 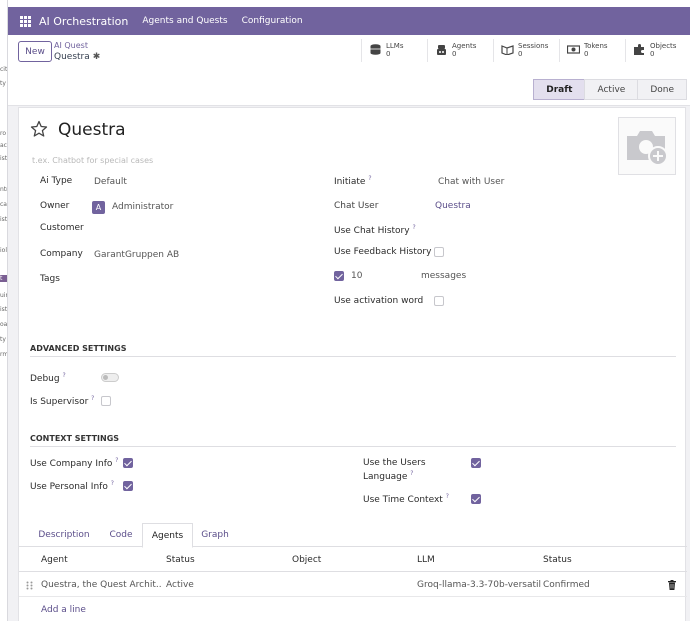 I want to click on use-chat-history-label: Use Chat History ?, so click(x=375, y=230).